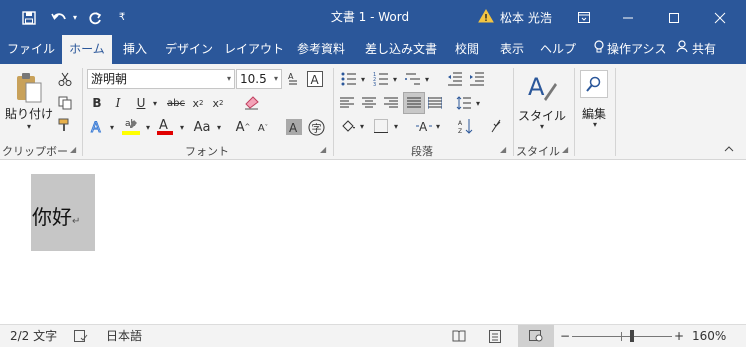 The width and height of the screenshot is (746, 347). Describe the element at coordinates (161, 79) in the screenshot. I see `font-name-select: 游明朝 ▾` at that location.